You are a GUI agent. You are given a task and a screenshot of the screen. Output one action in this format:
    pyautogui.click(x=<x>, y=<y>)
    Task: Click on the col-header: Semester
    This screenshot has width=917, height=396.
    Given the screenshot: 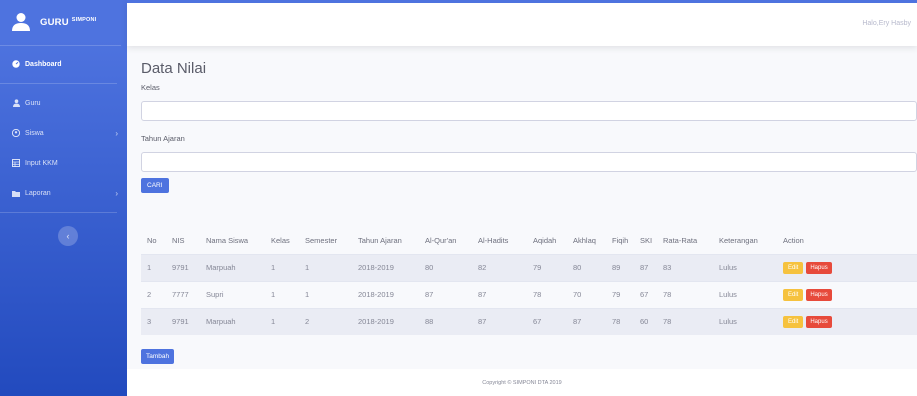 What is the action you would take?
    pyautogui.click(x=321, y=241)
    